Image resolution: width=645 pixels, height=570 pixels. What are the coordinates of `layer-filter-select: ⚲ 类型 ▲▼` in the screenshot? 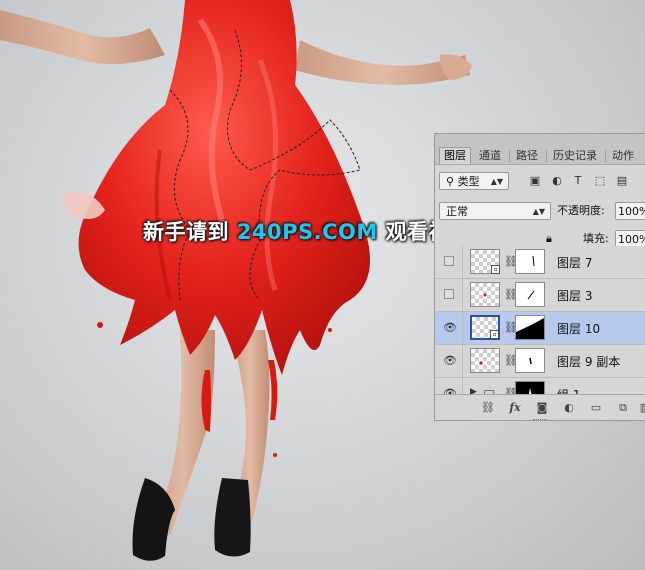 It's located at (474, 181).